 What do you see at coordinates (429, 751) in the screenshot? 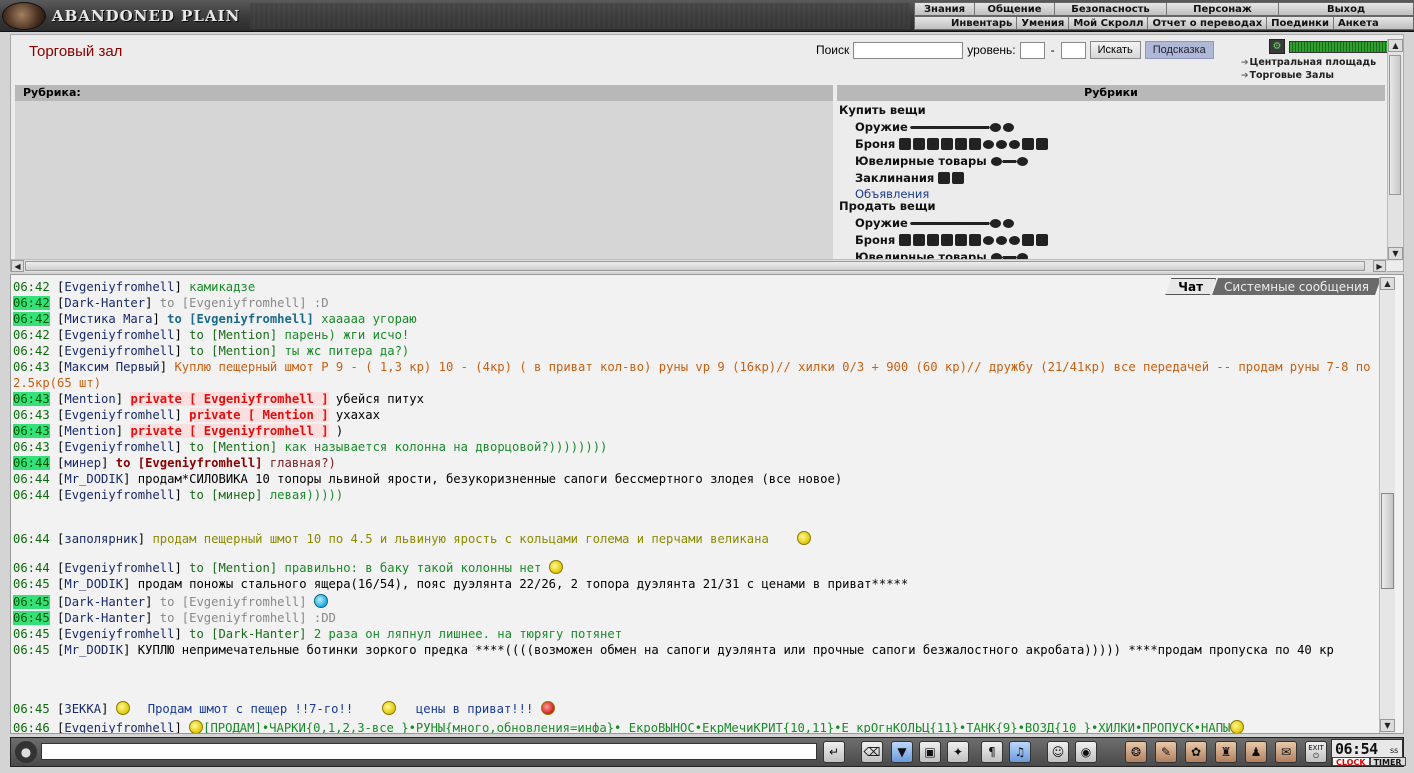
I see `chat-input` at bounding box center [429, 751].